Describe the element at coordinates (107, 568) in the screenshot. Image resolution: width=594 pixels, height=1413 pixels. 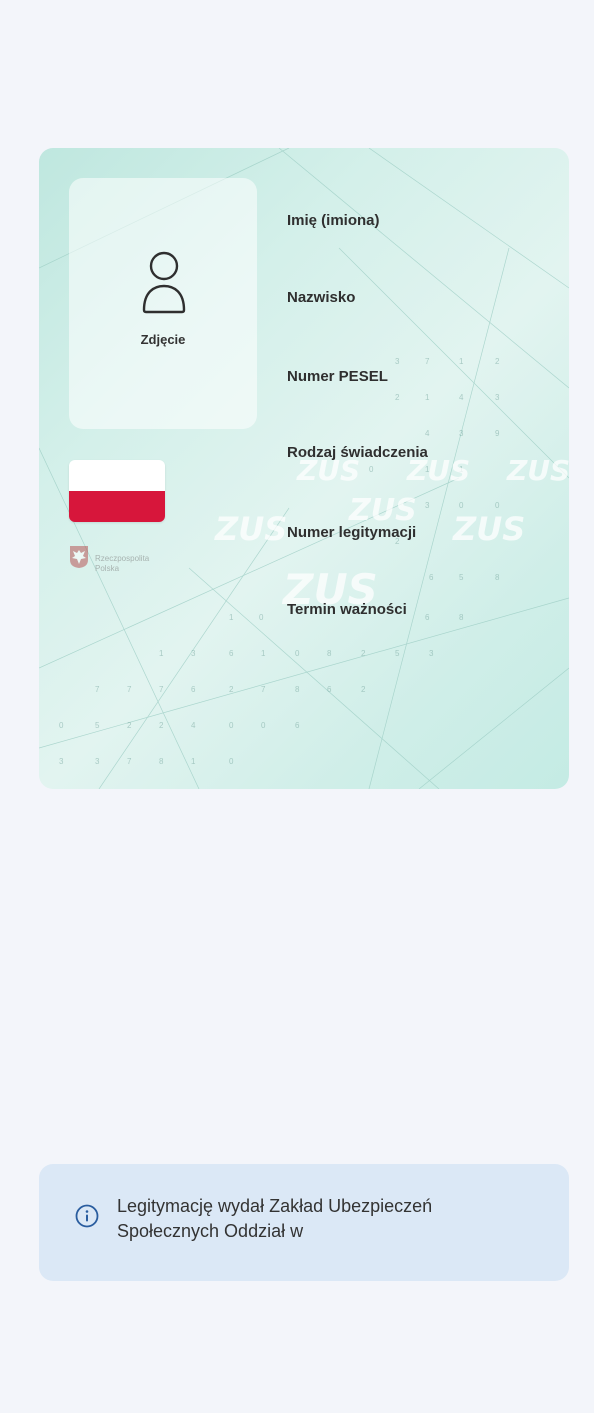
I see `emblem-caption-line2: Polska` at that location.